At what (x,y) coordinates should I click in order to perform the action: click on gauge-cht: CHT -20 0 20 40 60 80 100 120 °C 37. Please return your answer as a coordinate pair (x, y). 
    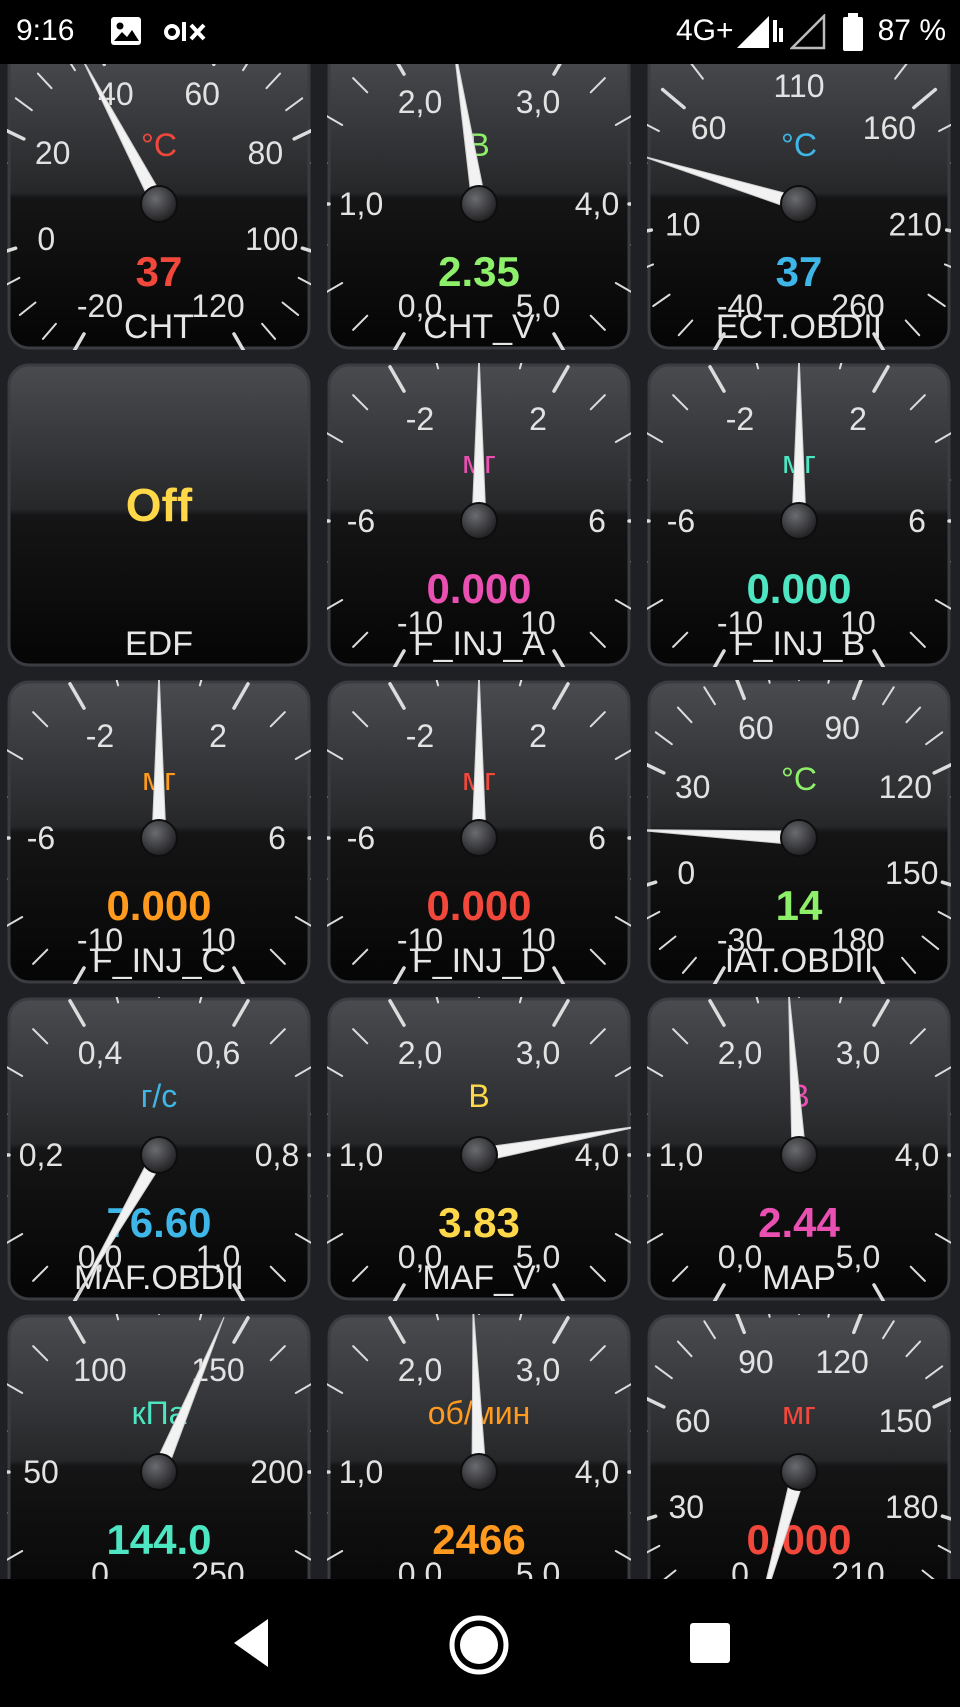
    Looking at the image, I should click on (159, 207).